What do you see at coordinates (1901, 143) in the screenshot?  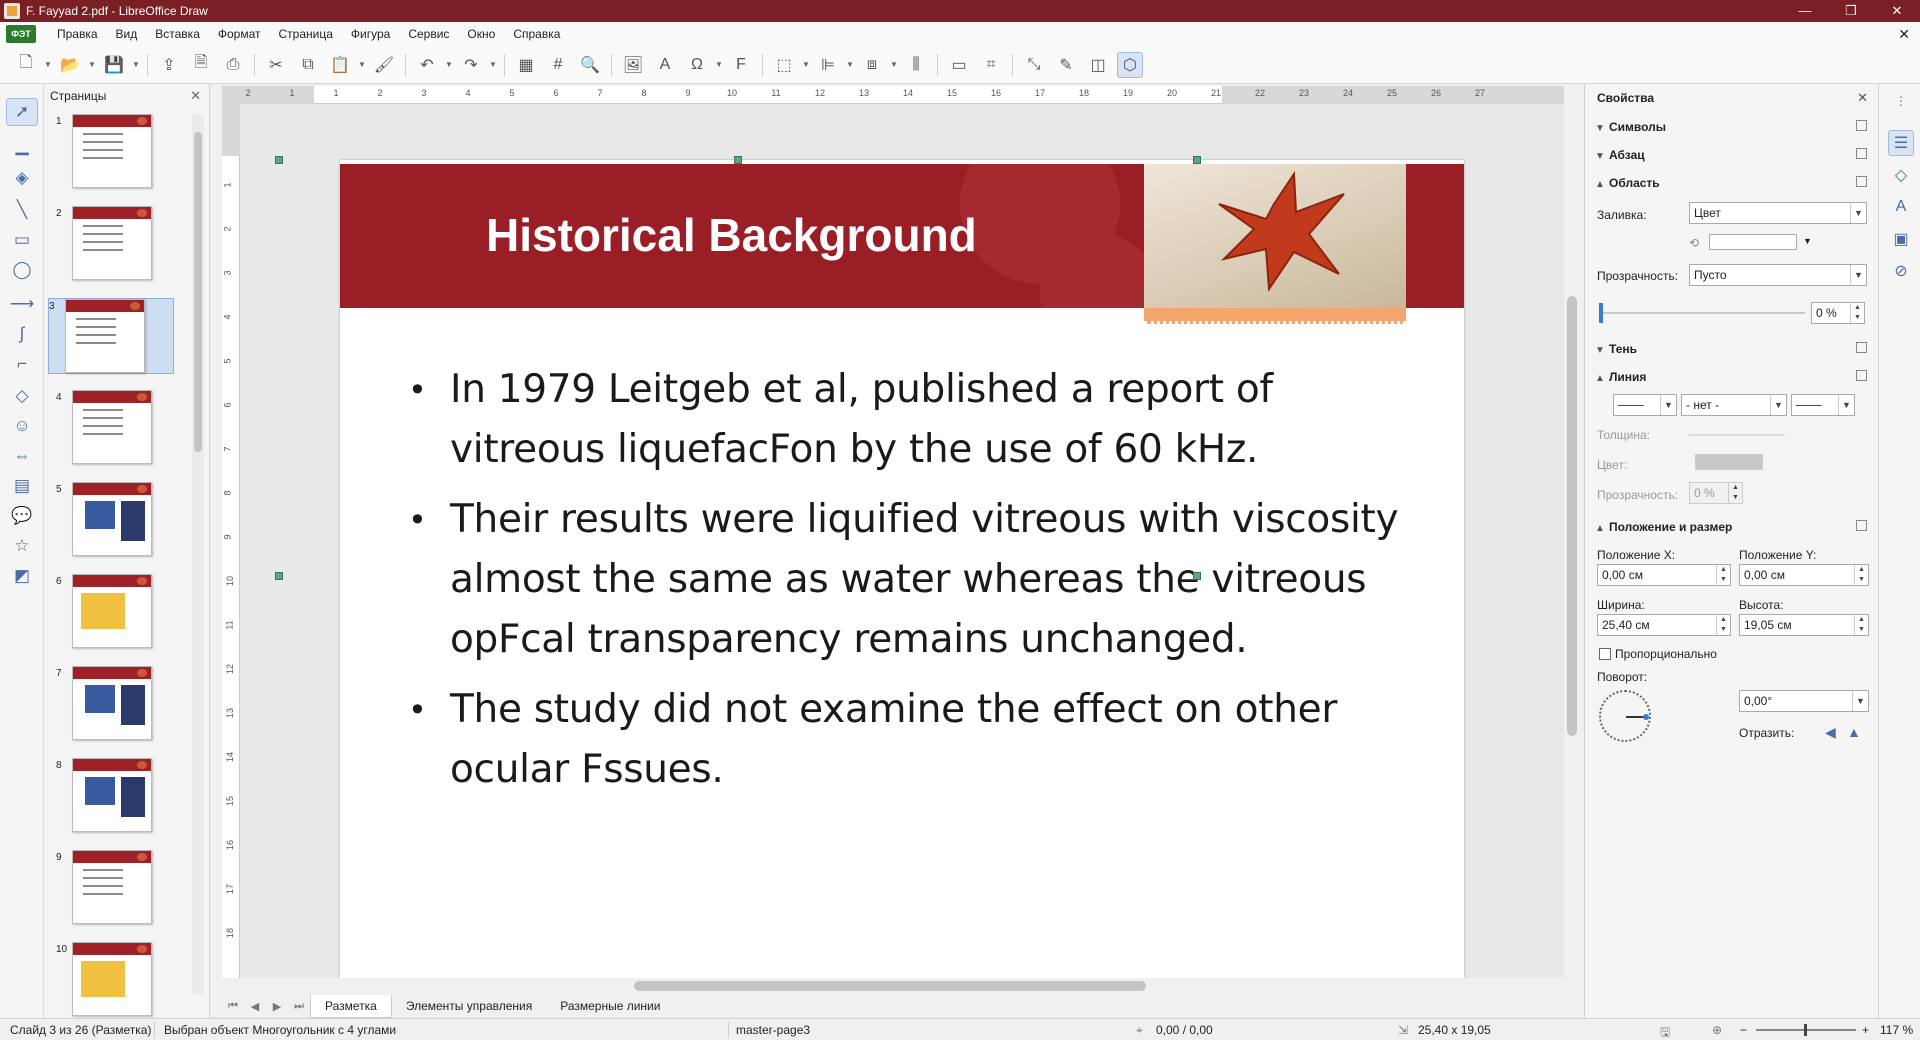 I see `properties-deck-icon: ☰` at bounding box center [1901, 143].